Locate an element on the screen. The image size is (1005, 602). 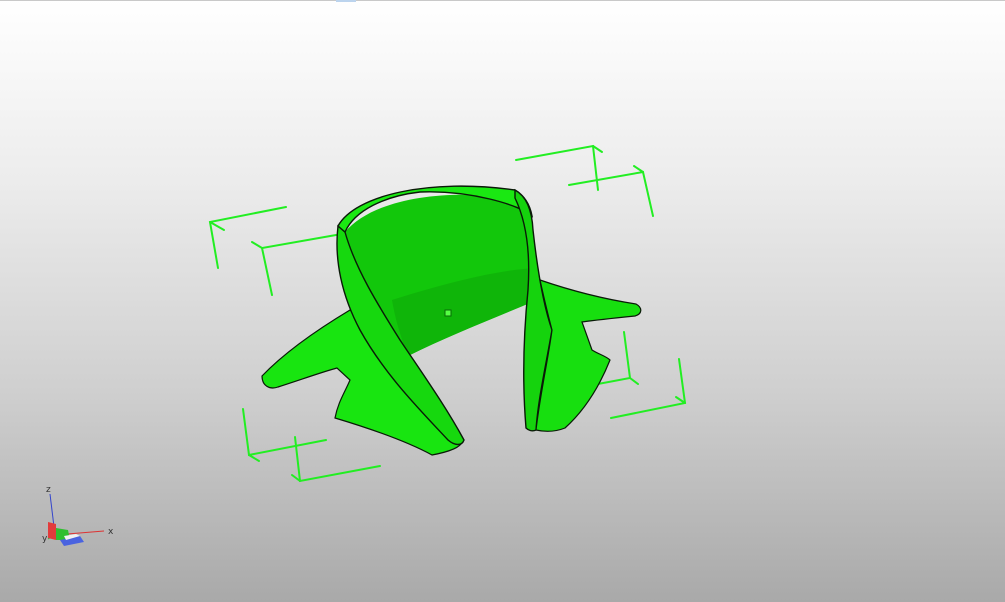
bbox-corner-br-back-diag is located at coordinates (634, 381).